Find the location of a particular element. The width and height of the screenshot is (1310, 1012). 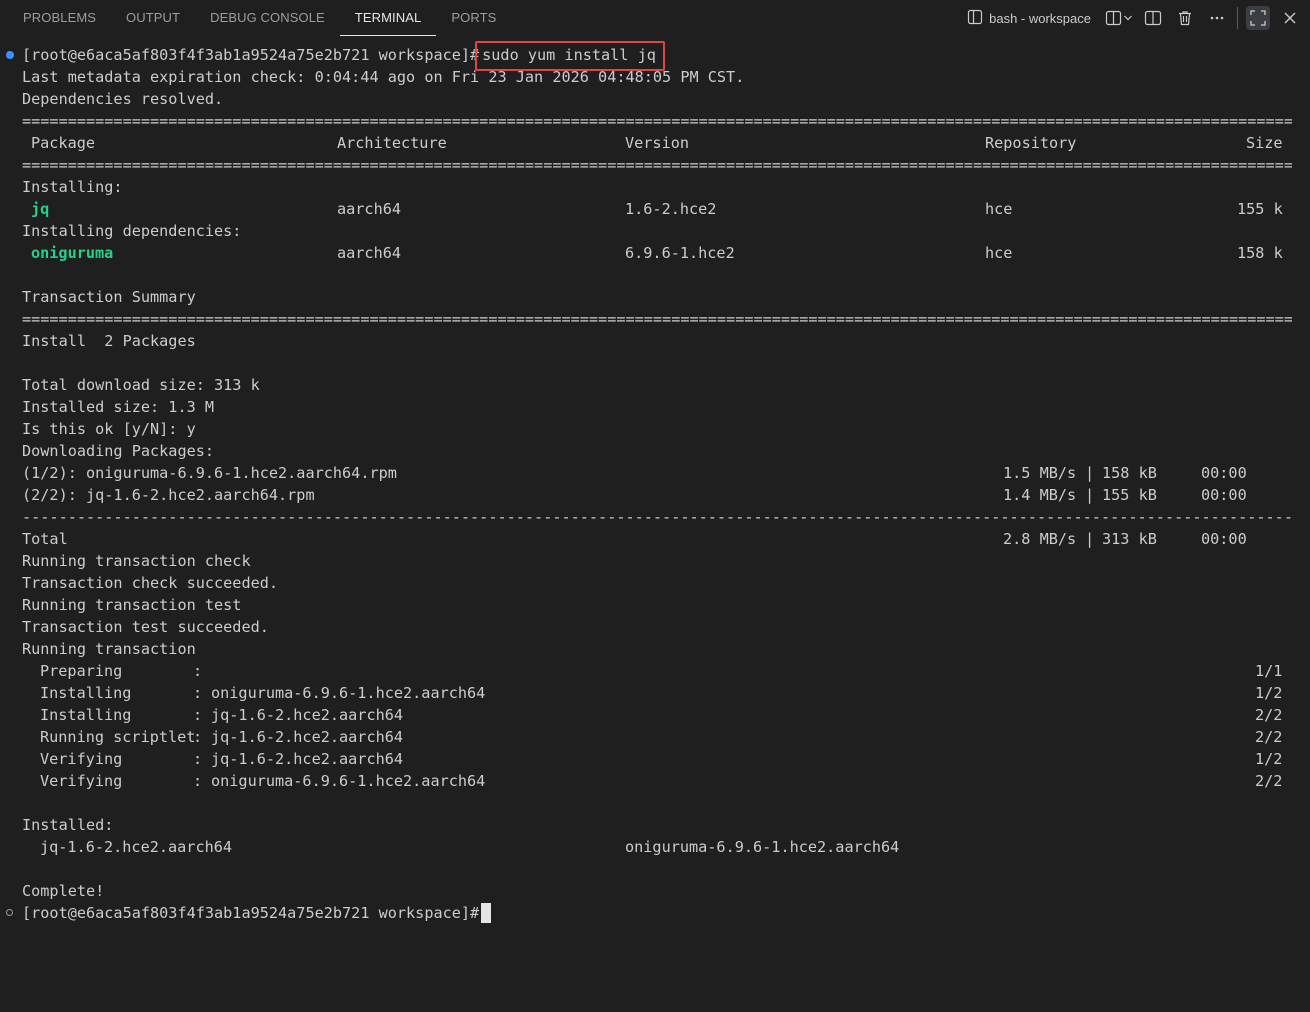

step-action: Running scriptlet is located at coordinates (118, 737).